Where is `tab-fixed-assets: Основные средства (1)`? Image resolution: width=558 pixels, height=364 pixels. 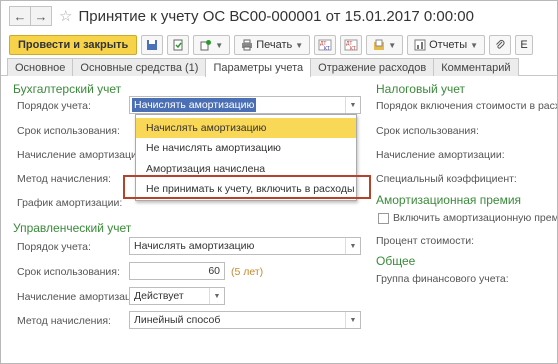 tab-fixed-assets: Основные средства (1) is located at coordinates (139, 67).